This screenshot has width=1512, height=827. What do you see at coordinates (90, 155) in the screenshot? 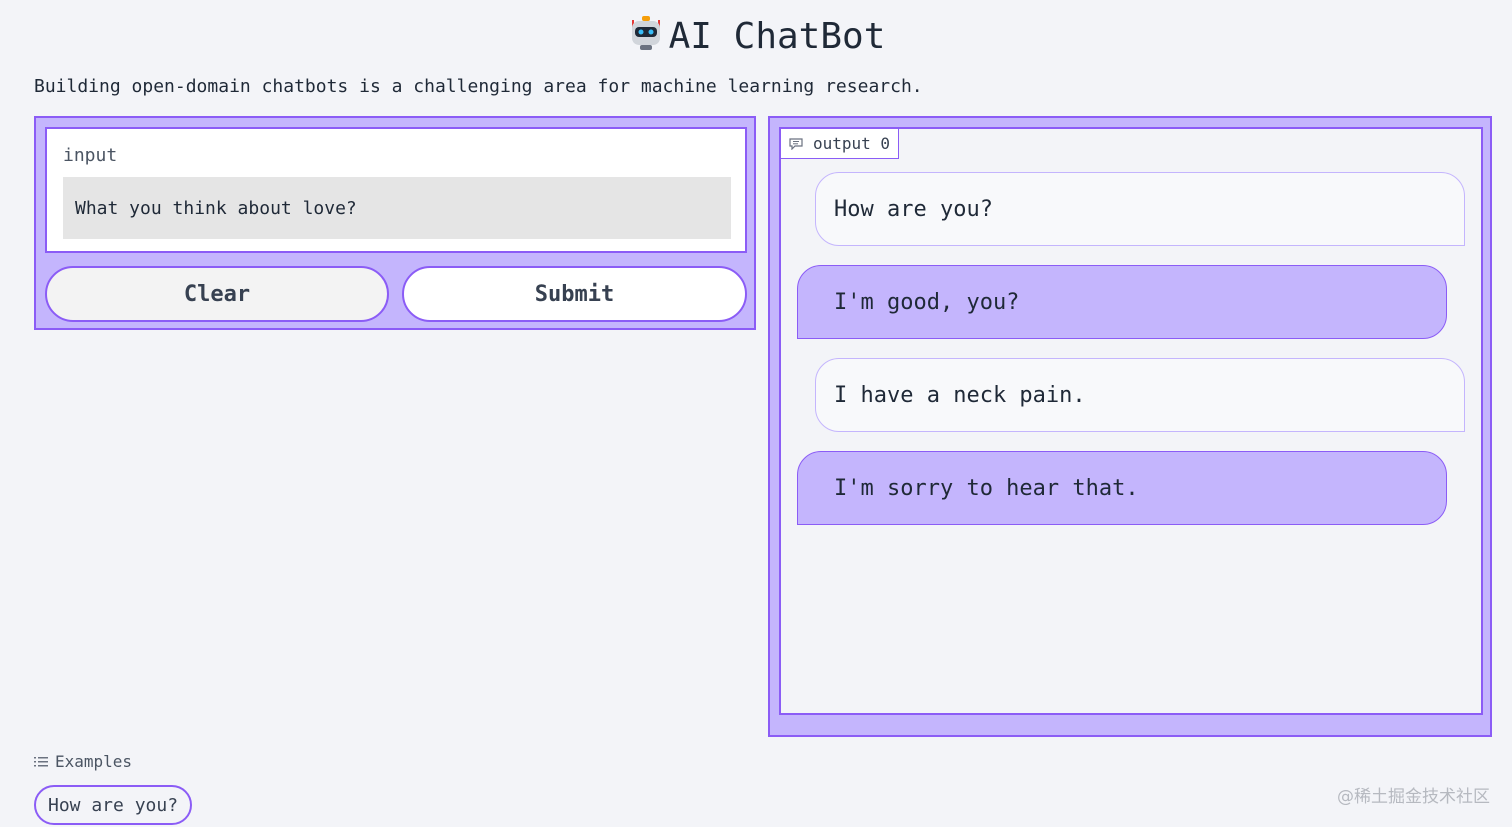
I see `input-label: input` at bounding box center [90, 155].